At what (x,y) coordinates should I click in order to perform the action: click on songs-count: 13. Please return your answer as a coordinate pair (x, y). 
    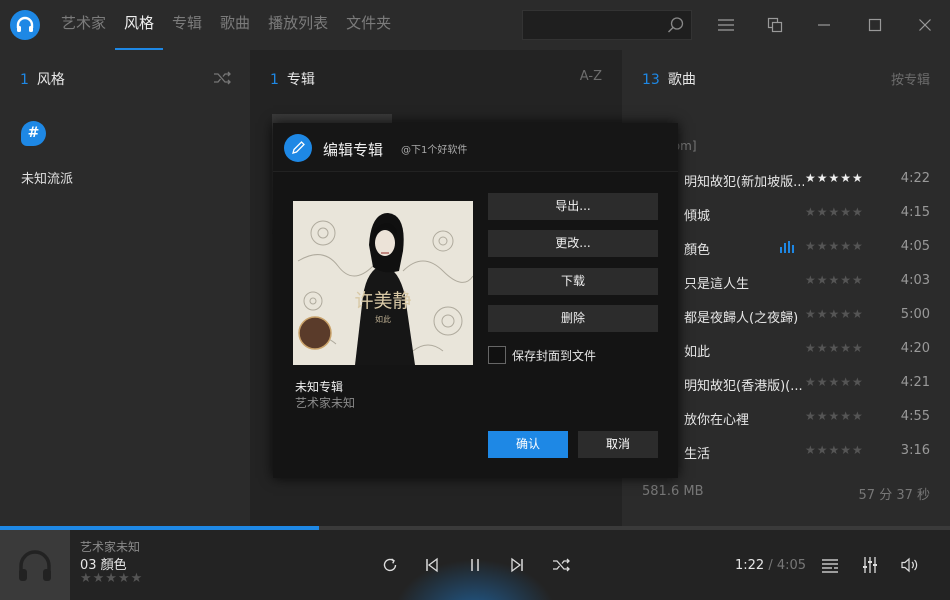
    Looking at the image, I should click on (651, 80).